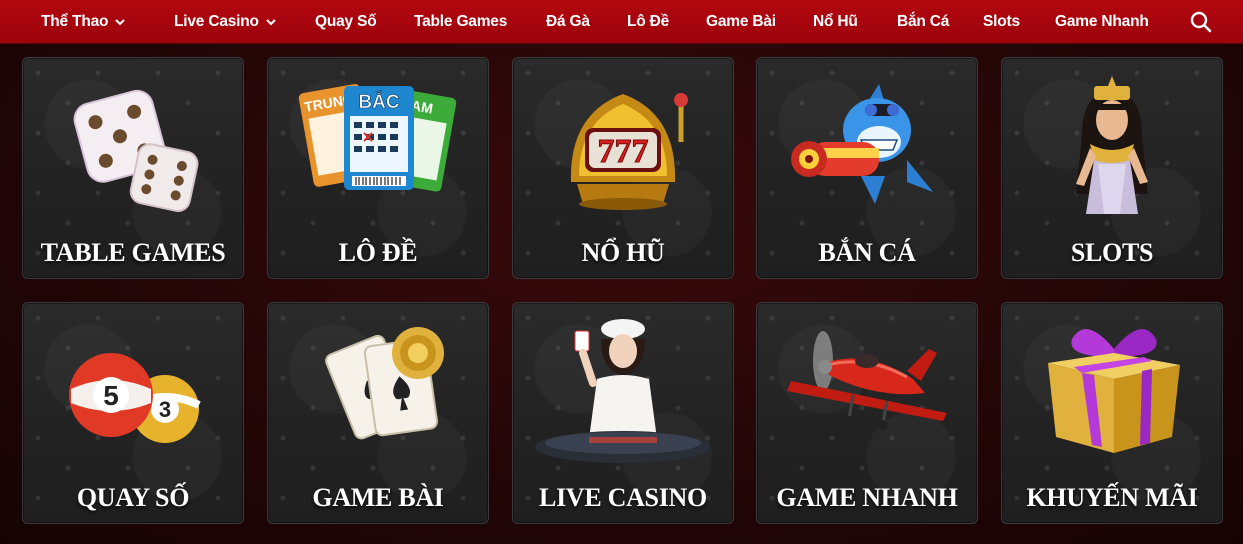 The height and width of the screenshot is (544, 1243). What do you see at coordinates (377, 138) in the screenshot?
I see `lottery-tickets-icon: TRUNG NAM BẮC` at bounding box center [377, 138].